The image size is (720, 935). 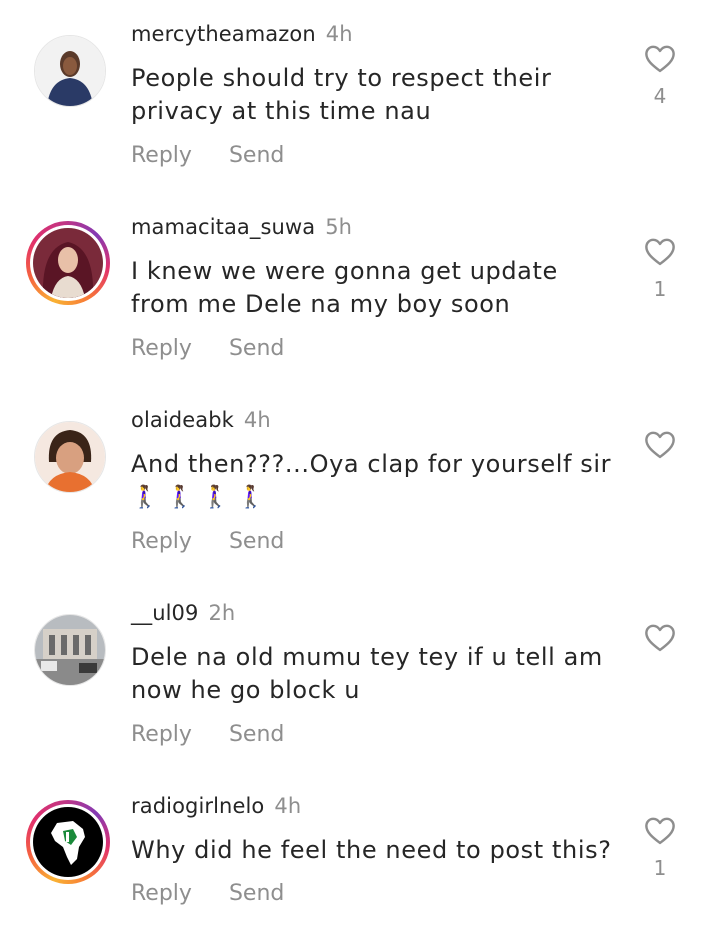 I want to click on comment-text-line: And then???...Oya clap for yourself sir, so click(x=371, y=464).